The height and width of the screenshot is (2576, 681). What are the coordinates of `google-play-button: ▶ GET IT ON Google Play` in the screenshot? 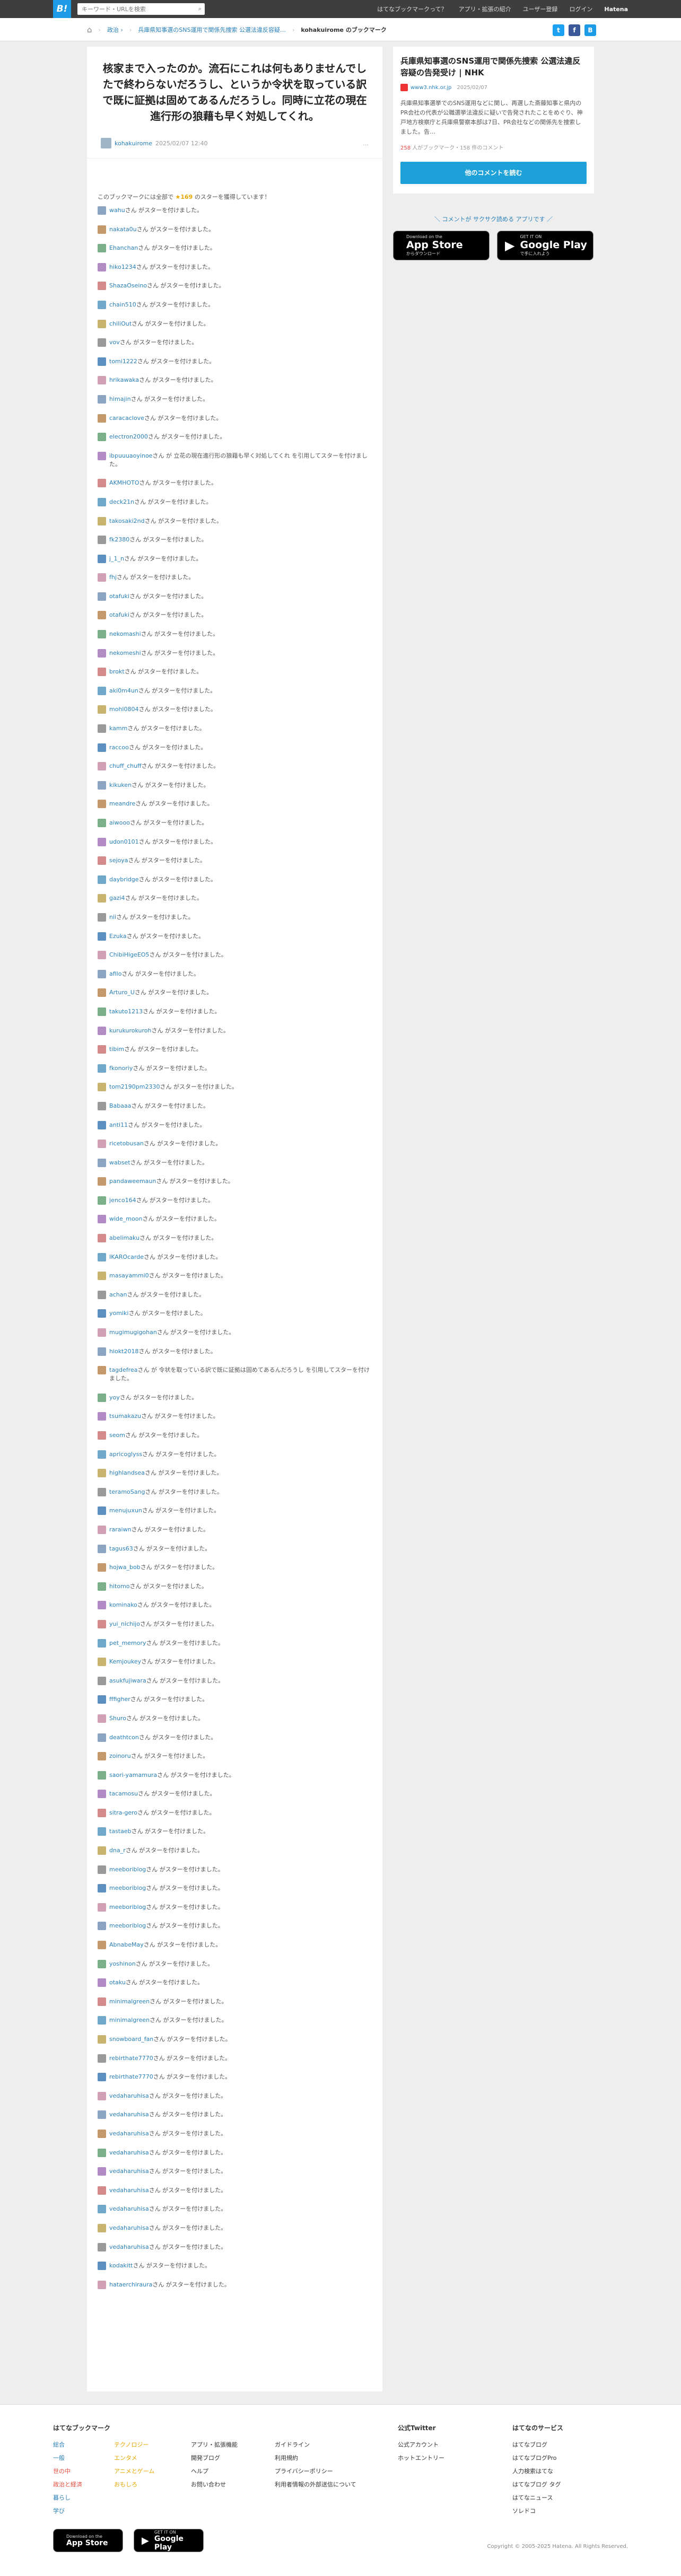 It's located at (169, 2540).